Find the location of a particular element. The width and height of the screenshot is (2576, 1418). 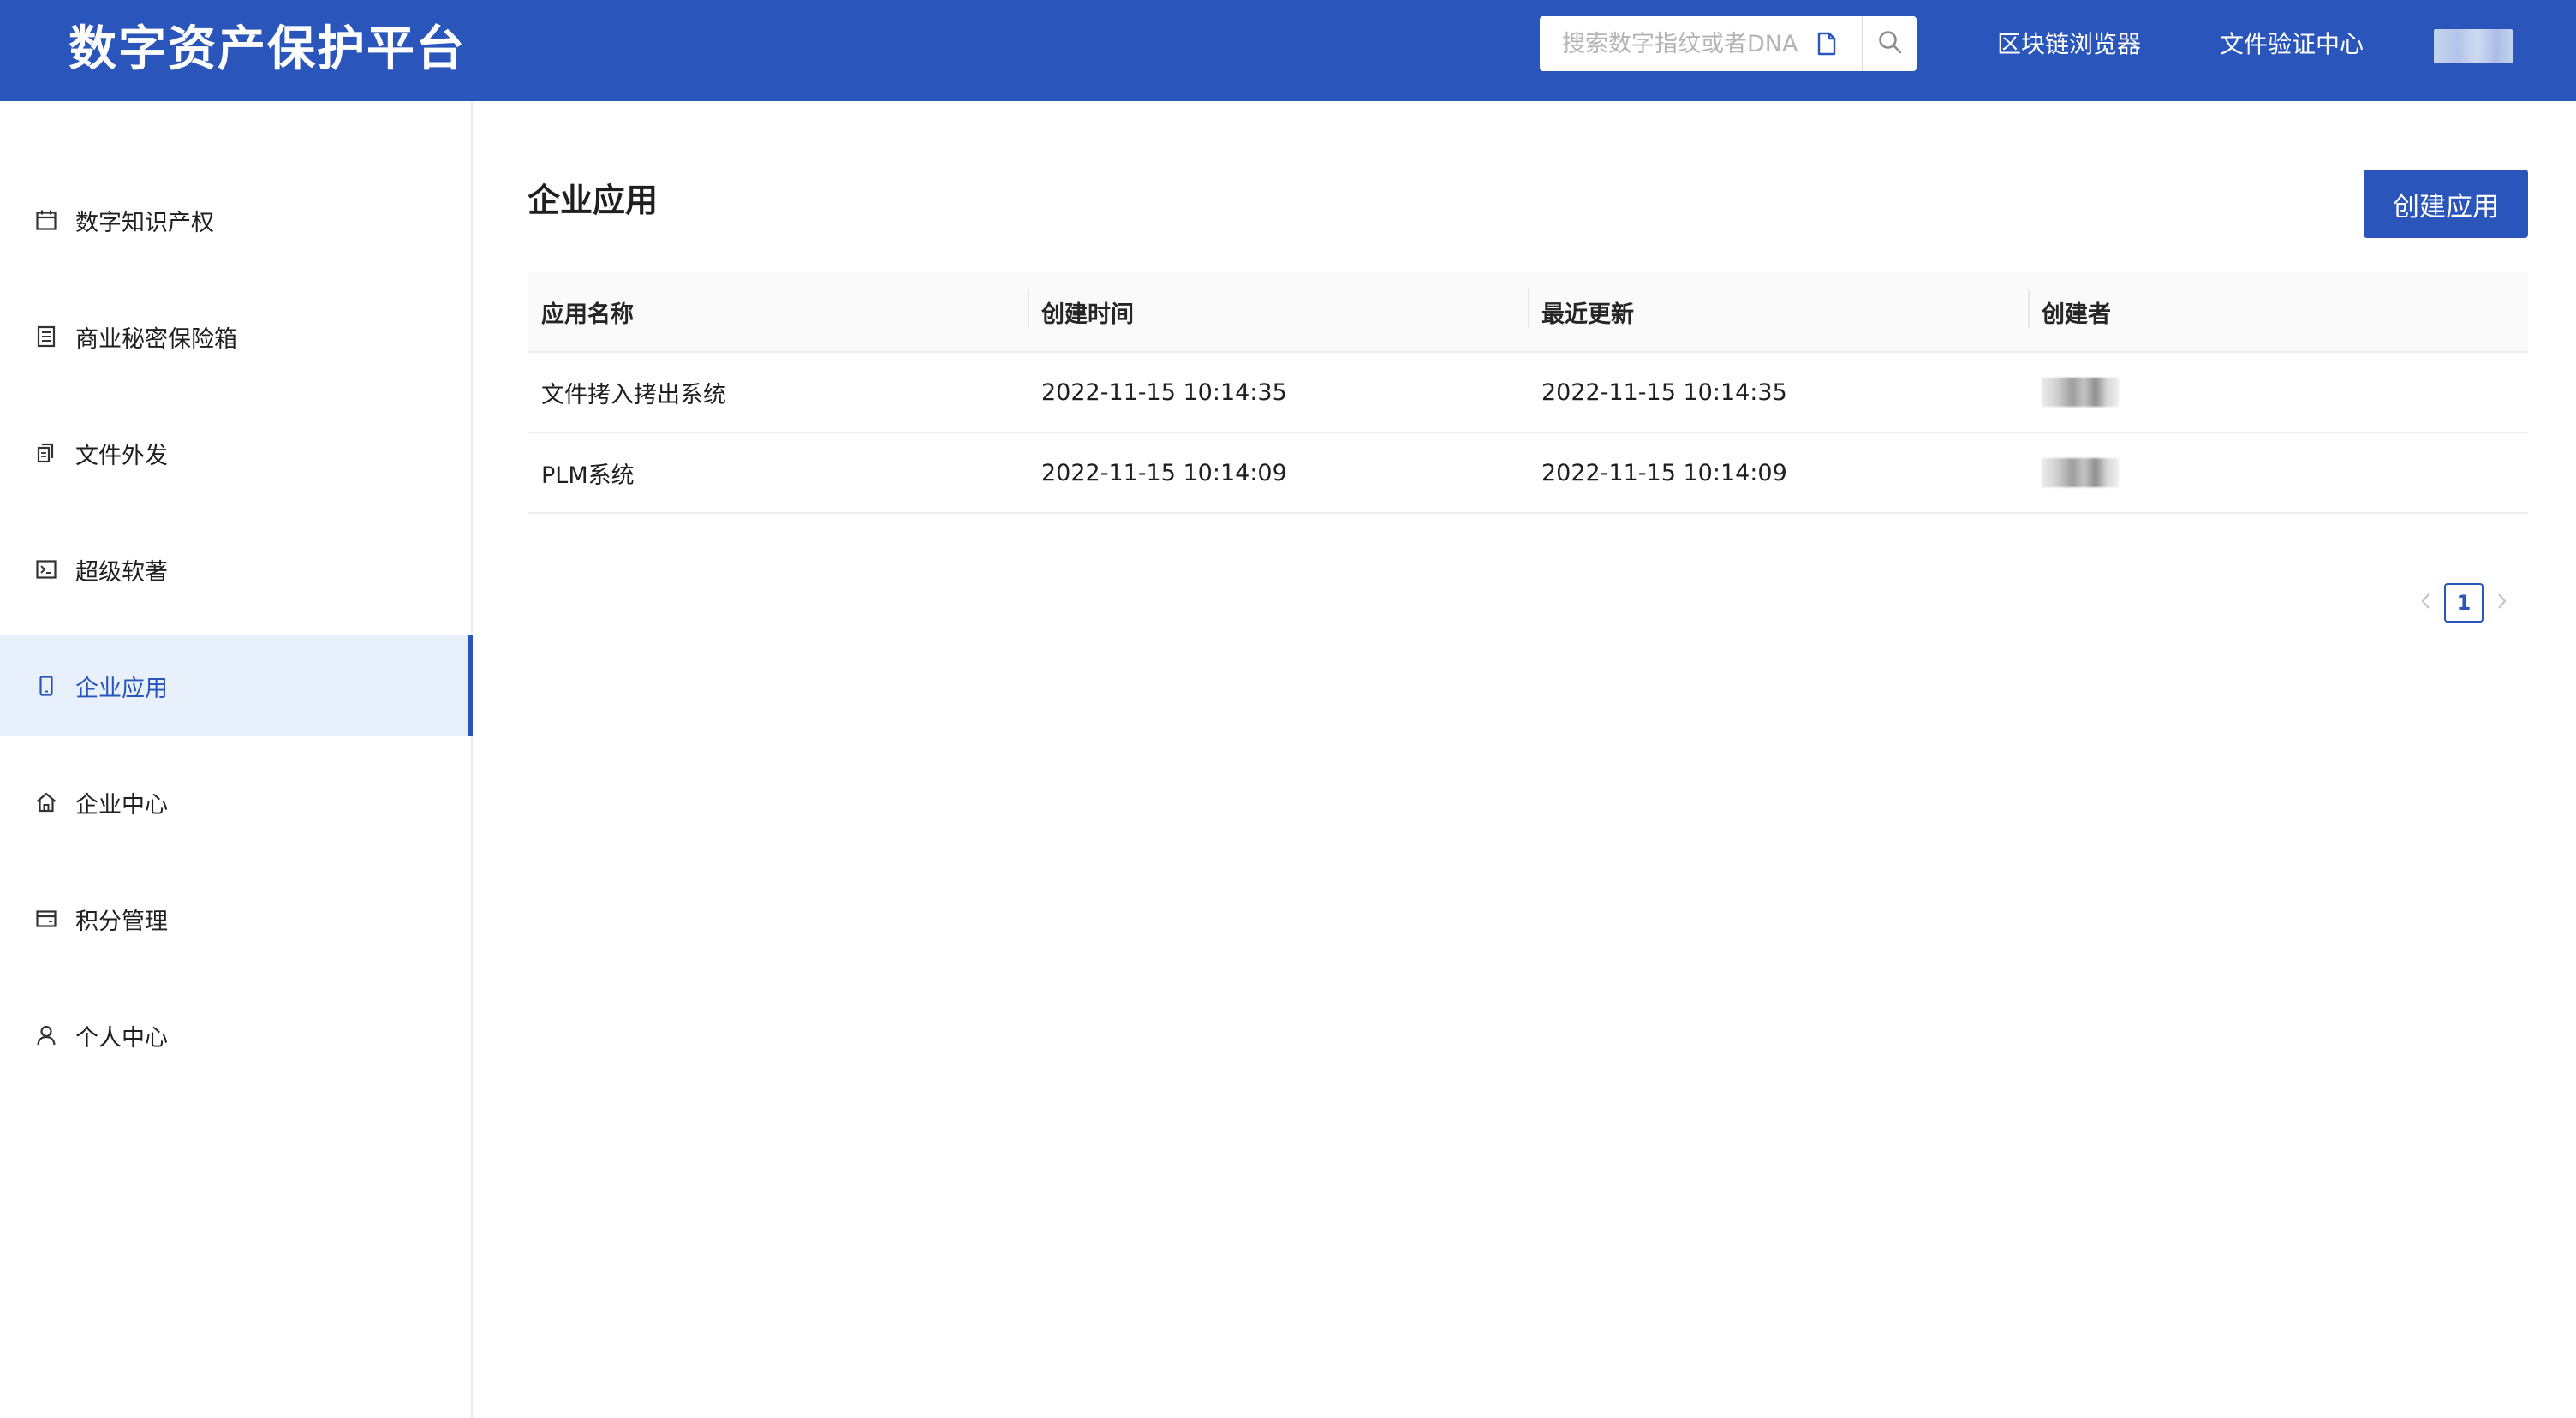

page-number-current: 1 is located at coordinates (2464, 603).